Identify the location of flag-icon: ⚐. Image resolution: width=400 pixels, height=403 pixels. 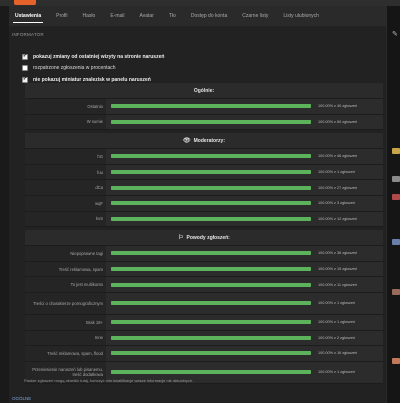
(181, 238).